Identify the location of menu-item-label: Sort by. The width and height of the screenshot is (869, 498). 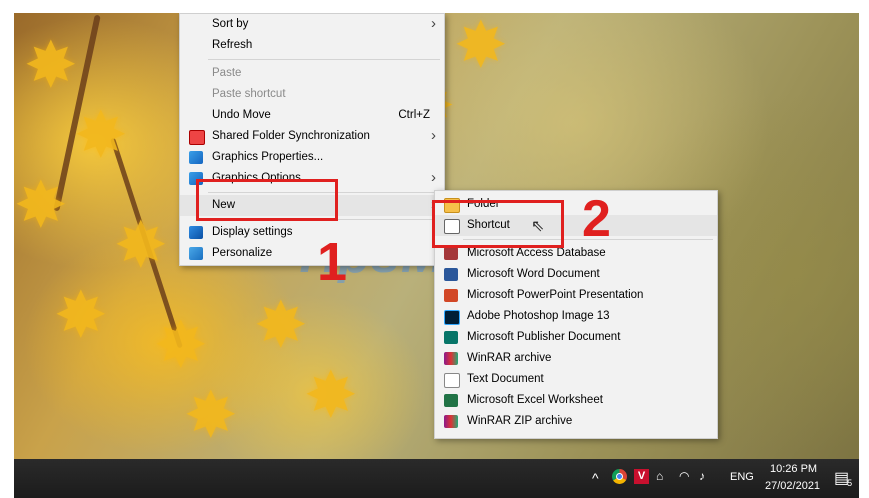
(230, 24).